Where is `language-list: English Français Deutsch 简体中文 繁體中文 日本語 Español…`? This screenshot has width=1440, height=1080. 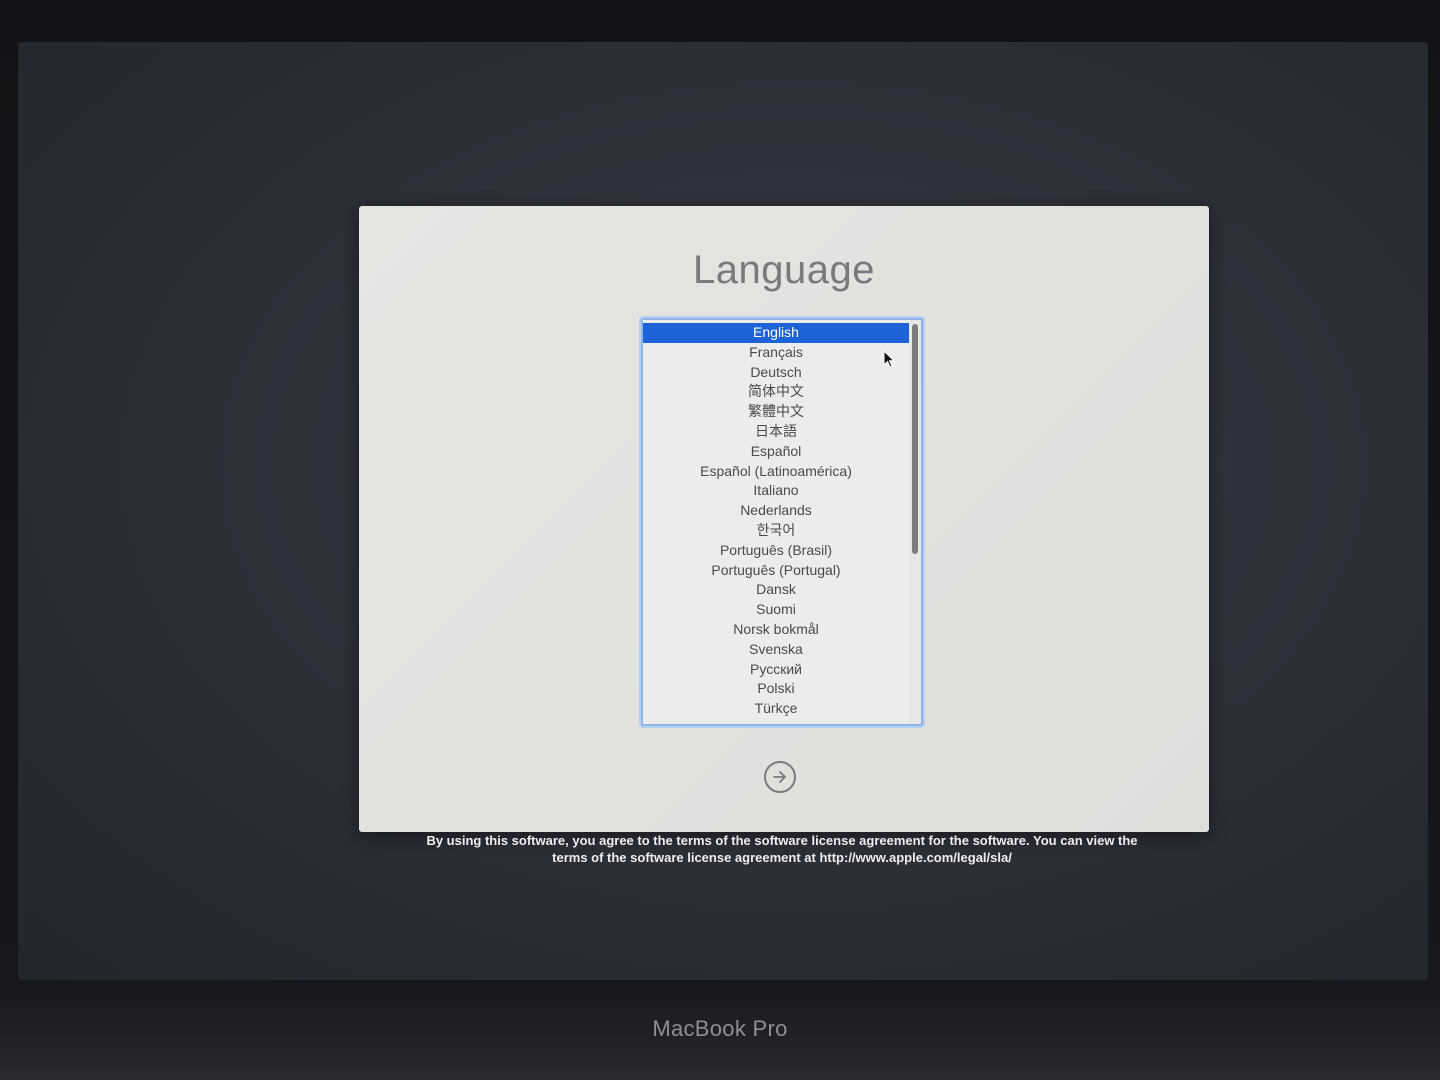
language-list: English Français Deutsch 简体中文 繁體中文 日本語 Español… is located at coordinates (776, 521).